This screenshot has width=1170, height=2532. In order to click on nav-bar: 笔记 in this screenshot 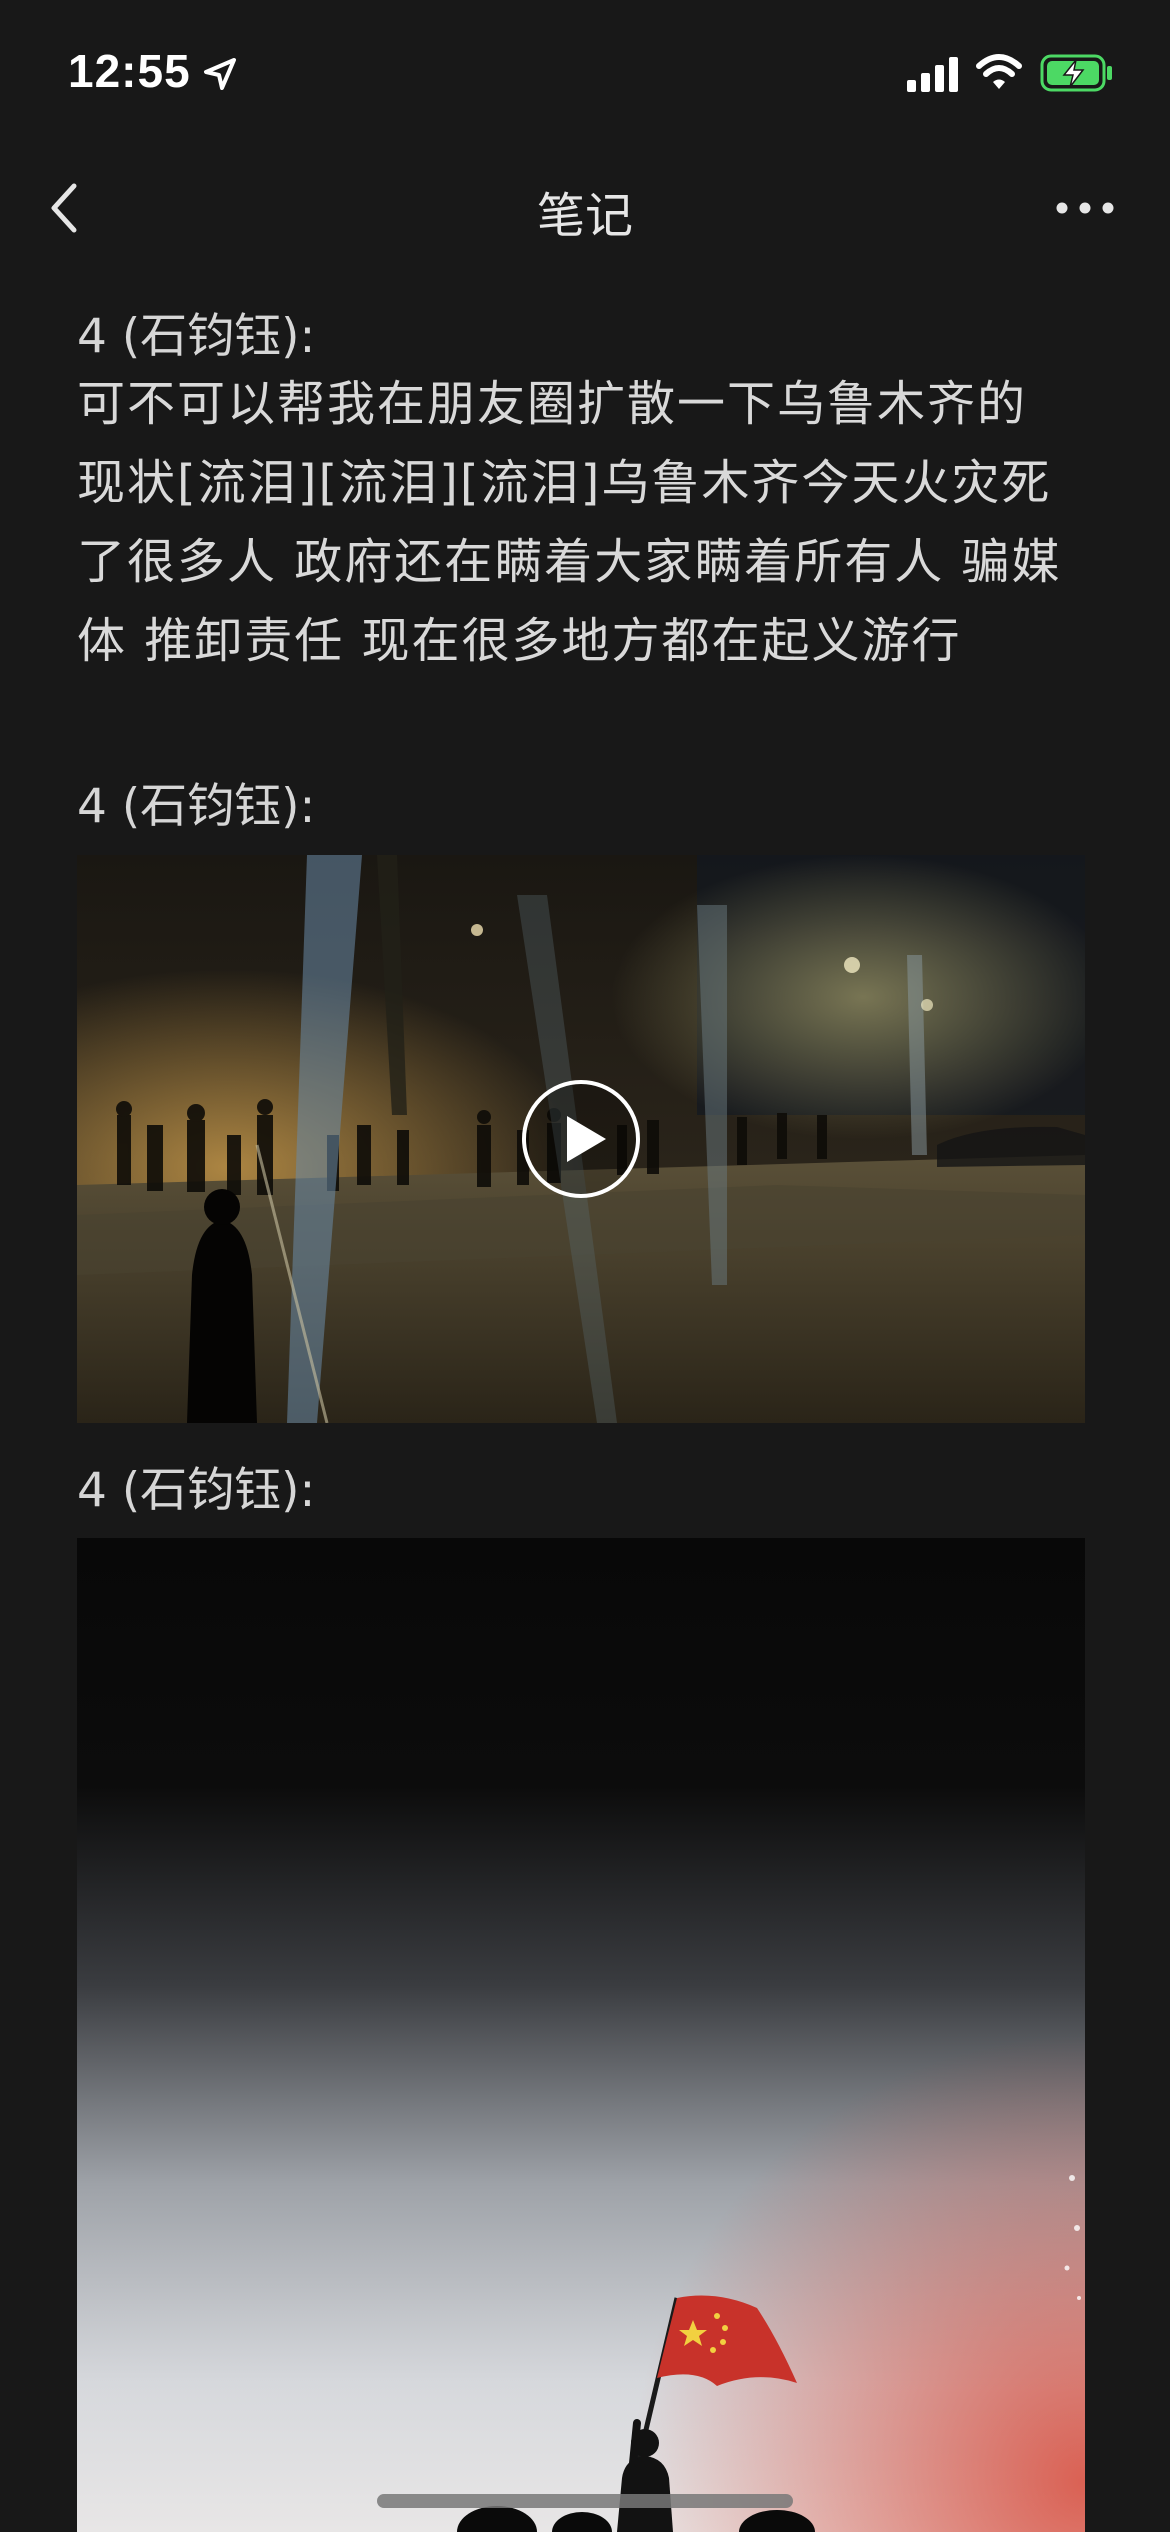, I will do `click(585, 207)`.